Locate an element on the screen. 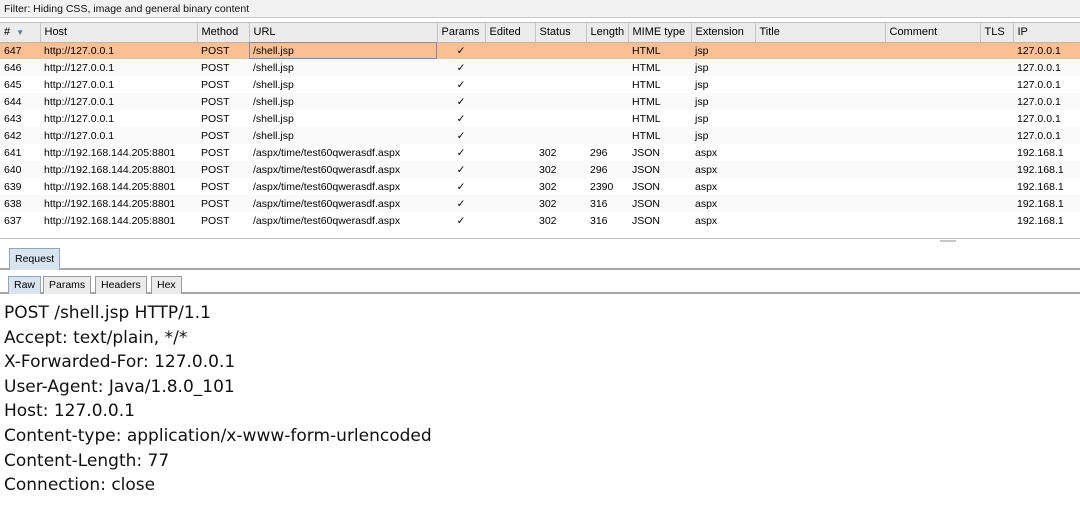 The image size is (1080, 509). column-header-tls: TLS is located at coordinates (997, 33).